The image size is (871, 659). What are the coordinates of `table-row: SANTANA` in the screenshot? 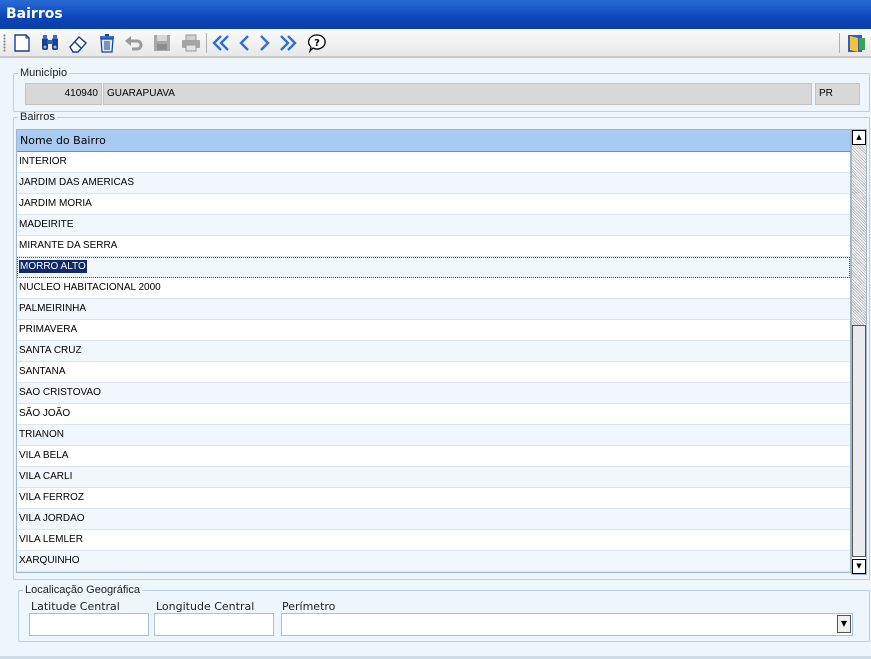 It's located at (433, 372).